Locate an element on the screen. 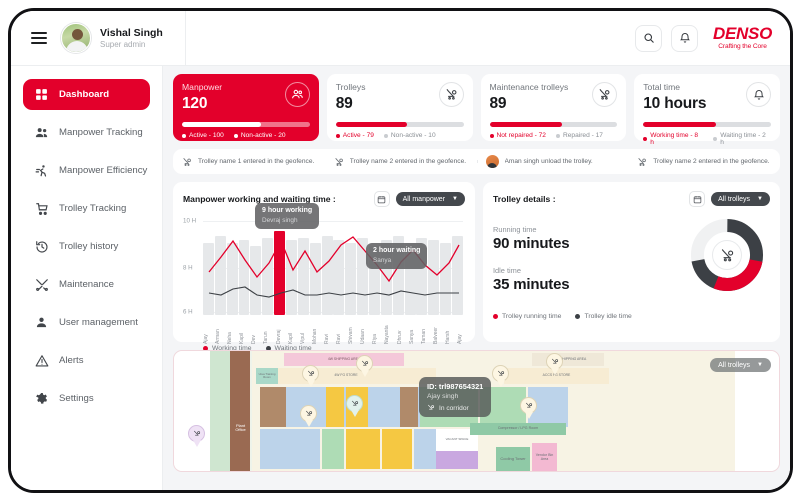  tooltip-subtitle: Devraj singh is located at coordinates (280, 220).